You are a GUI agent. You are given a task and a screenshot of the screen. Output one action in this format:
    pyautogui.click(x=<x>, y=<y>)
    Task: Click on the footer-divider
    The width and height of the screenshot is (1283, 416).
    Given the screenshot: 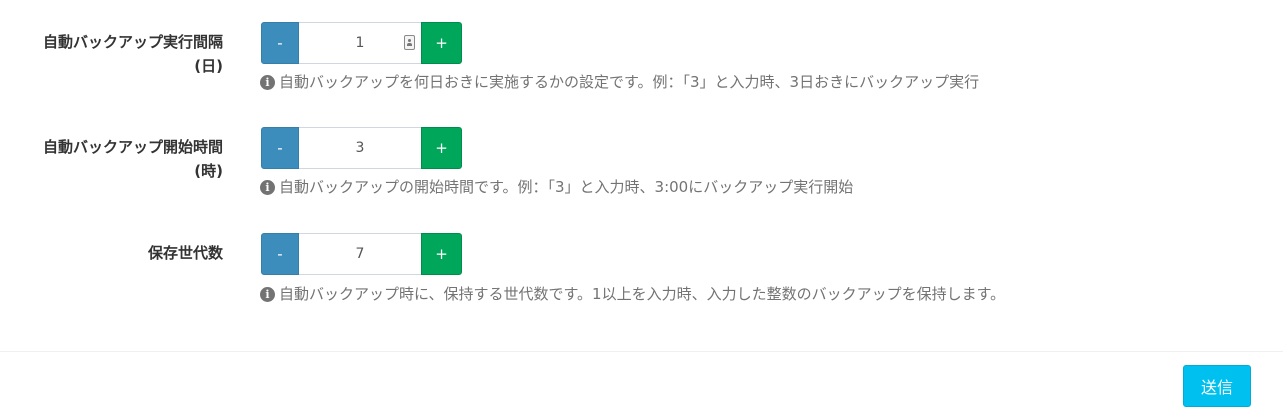 What is the action you would take?
    pyautogui.click(x=641, y=351)
    